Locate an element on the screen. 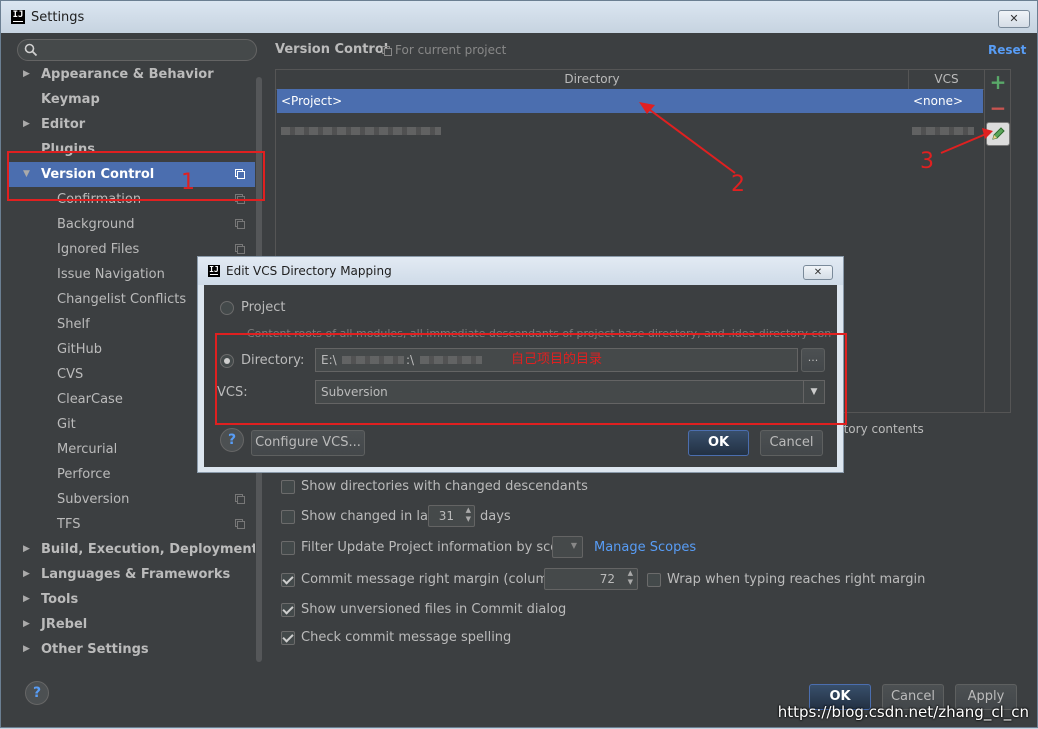 The image size is (1038, 729). wrap-typing-checkbox is located at coordinates (654, 580).